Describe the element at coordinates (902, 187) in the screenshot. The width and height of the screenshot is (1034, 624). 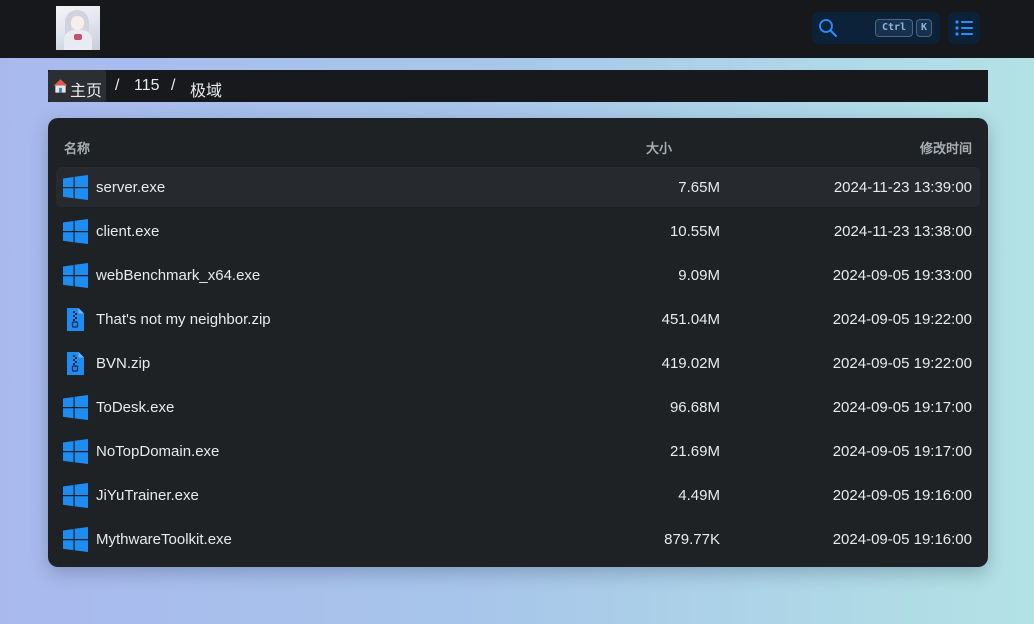
I see `file-modified-time: 2024-11-23 13:39:00` at that location.